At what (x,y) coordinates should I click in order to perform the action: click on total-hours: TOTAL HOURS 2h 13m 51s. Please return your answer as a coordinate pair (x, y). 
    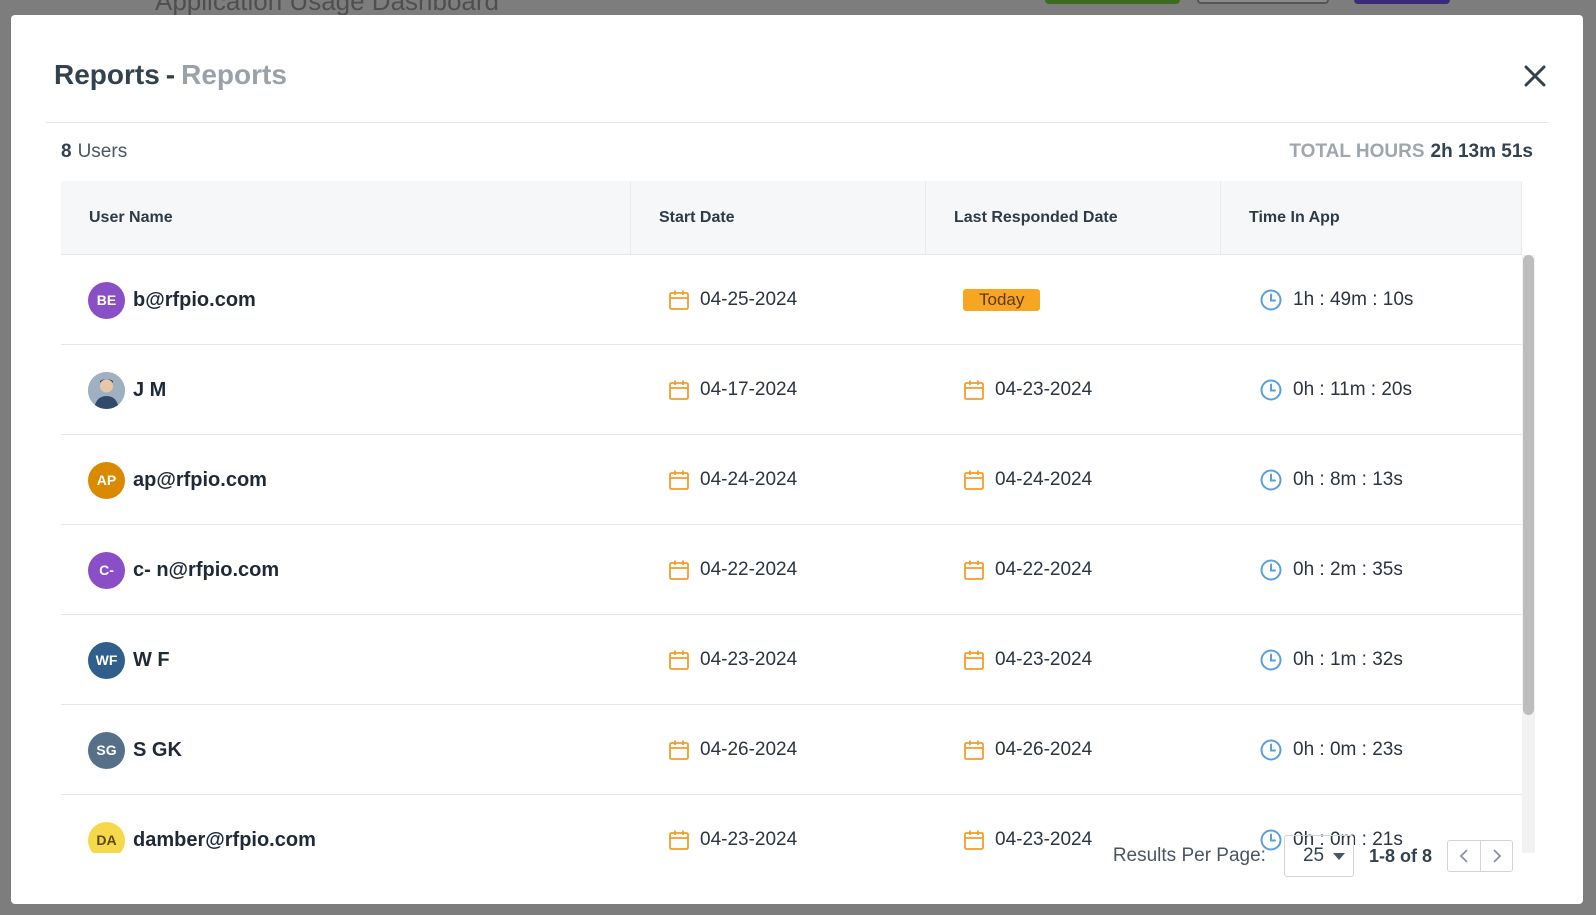
    Looking at the image, I should click on (1411, 152).